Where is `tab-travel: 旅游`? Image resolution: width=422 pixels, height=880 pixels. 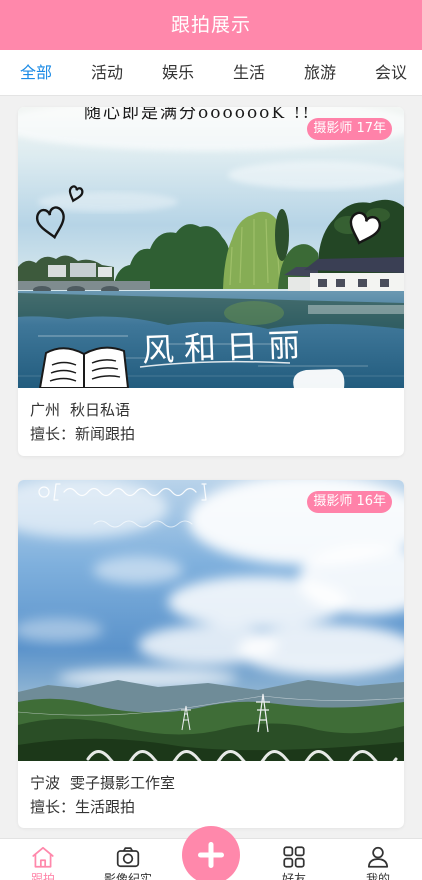
tab-travel: 旅游 is located at coordinates (320, 72).